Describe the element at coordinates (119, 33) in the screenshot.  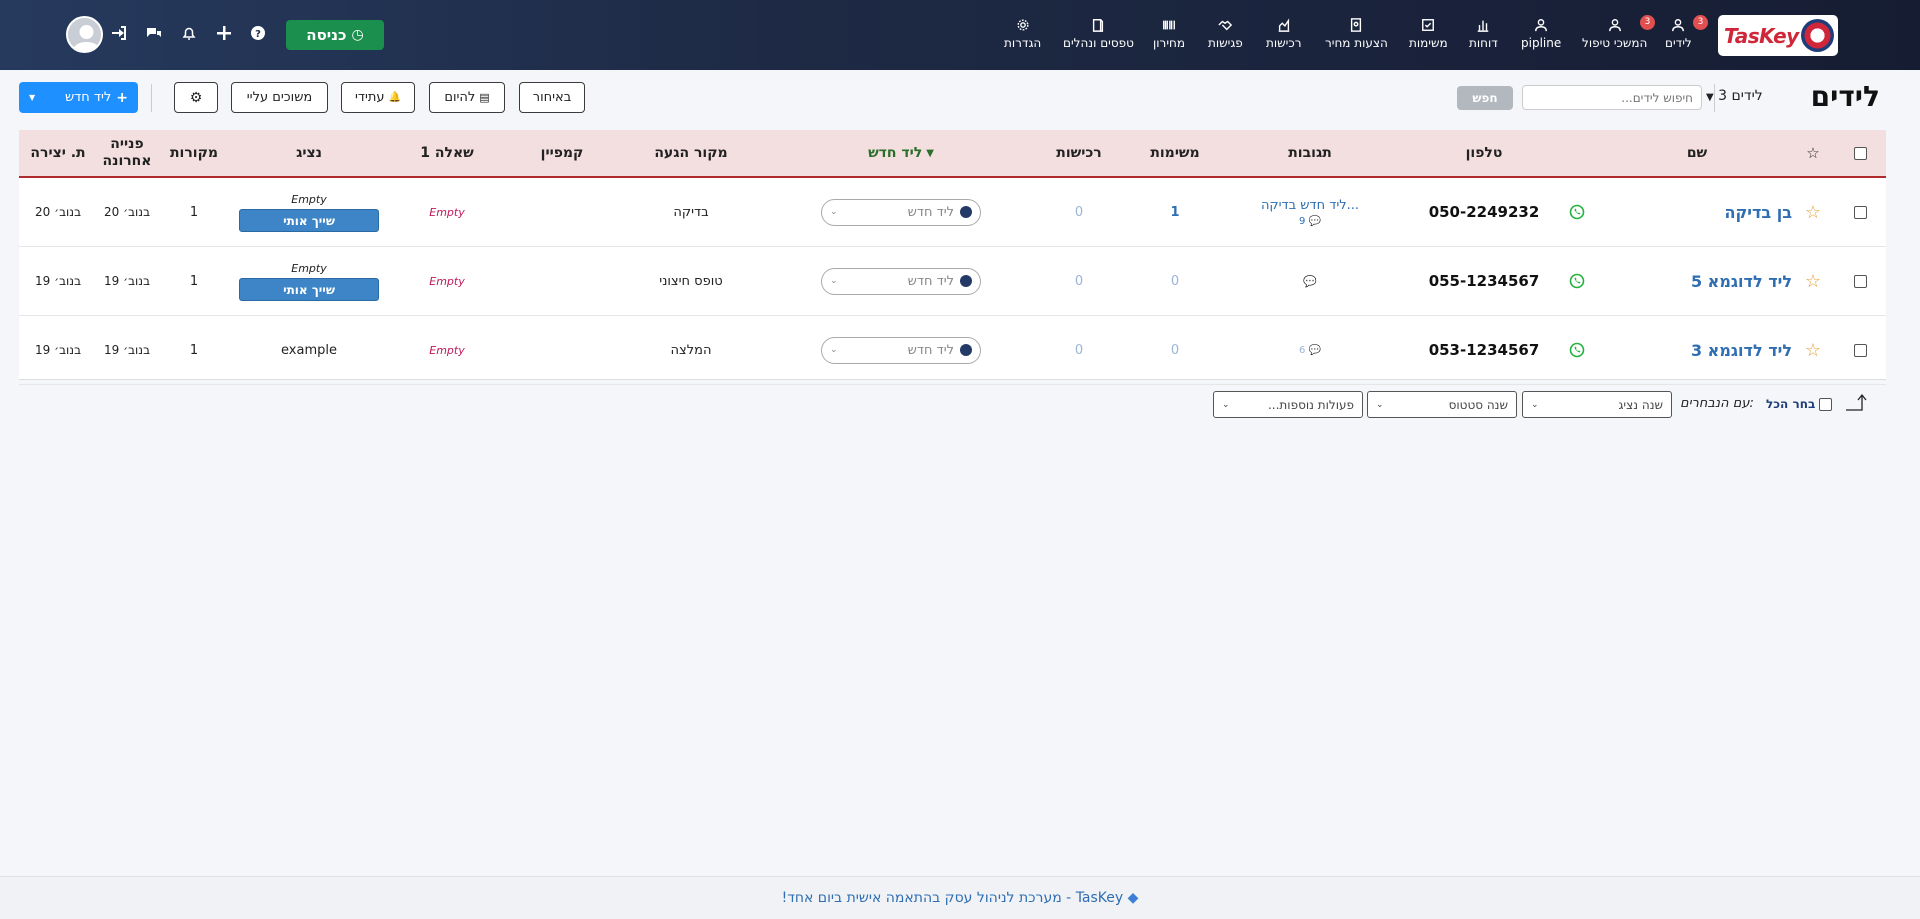
I see `login-icon` at that location.